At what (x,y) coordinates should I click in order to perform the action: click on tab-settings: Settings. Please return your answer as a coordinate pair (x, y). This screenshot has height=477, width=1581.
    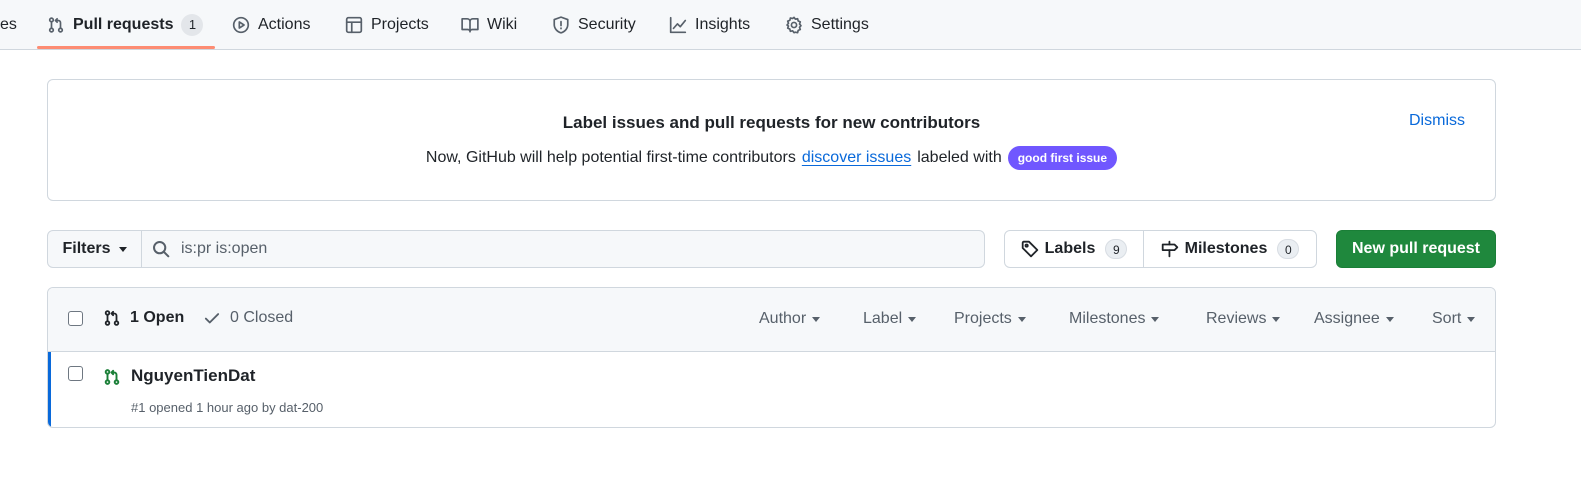
    Looking at the image, I should click on (827, 24).